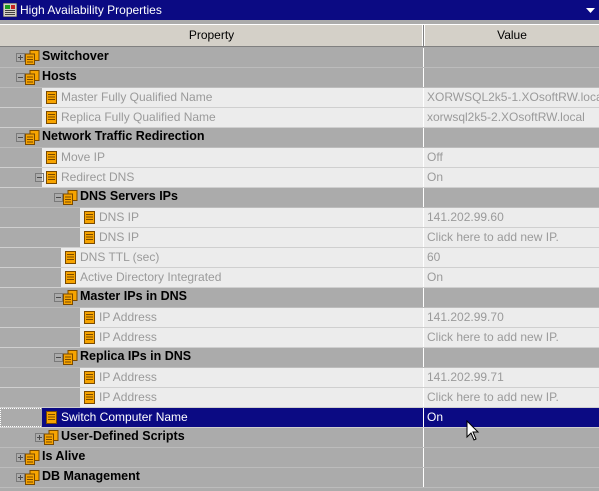  What do you see at coordinates (435, 157) in the screenshot?
I see `property-value: Off` at bounding box center [435, 157].